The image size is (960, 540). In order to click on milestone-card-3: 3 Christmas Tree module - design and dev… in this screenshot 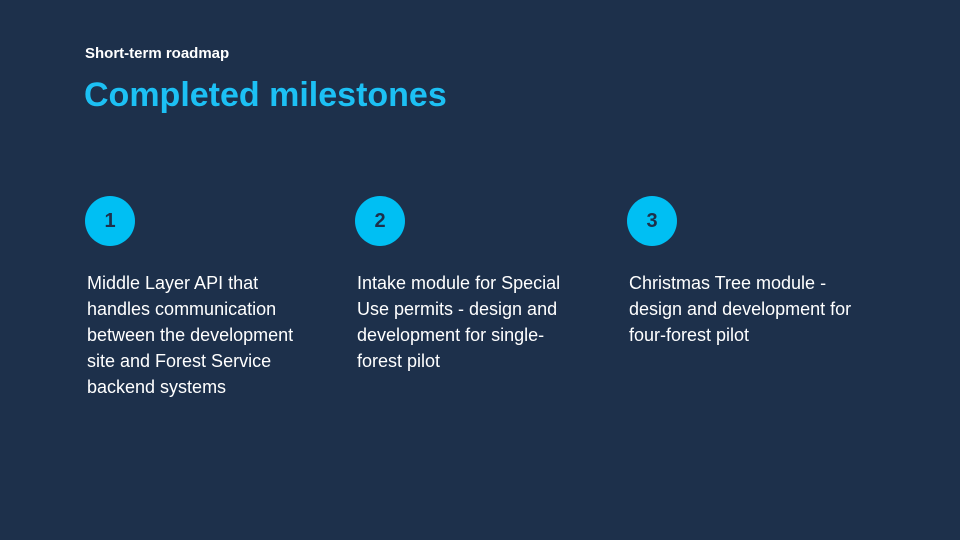, I will do `click(747, 272)`.